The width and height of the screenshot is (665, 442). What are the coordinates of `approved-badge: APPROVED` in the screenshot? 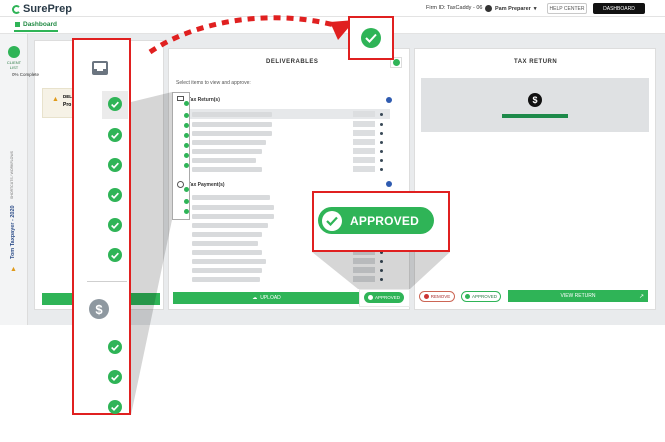 It's located at (376, 220).